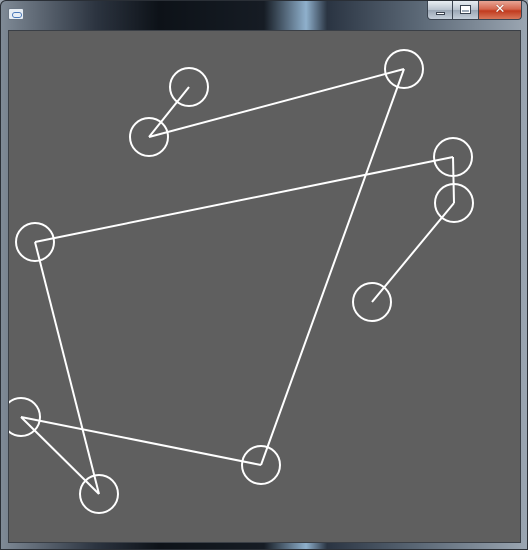 Image resolution: width=528 pixels, height=550 pixels. What do you see at coordinates (466, 10) in the screenshot?
I see `maximize-button` at bounding box center [466, 10].